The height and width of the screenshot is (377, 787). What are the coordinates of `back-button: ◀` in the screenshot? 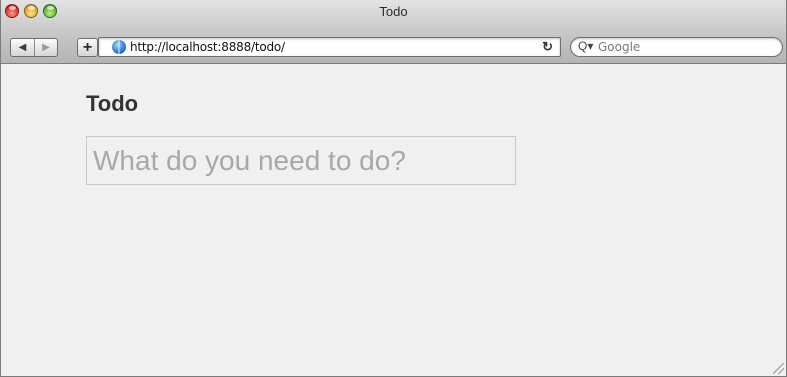 It's located at (22, 47).